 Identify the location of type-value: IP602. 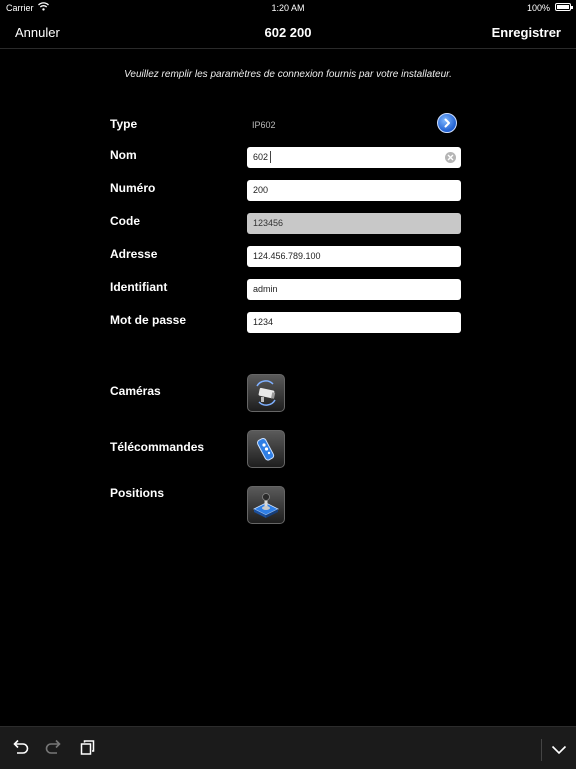
(264, 125).